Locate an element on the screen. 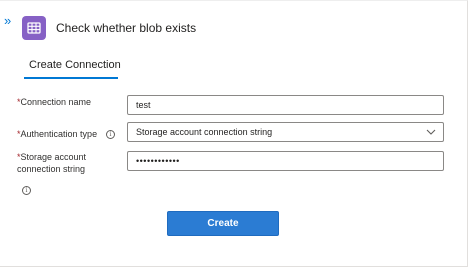 The image size is (474, 269). connection-name-label: *Connection name is located at coordinates (54, 102).